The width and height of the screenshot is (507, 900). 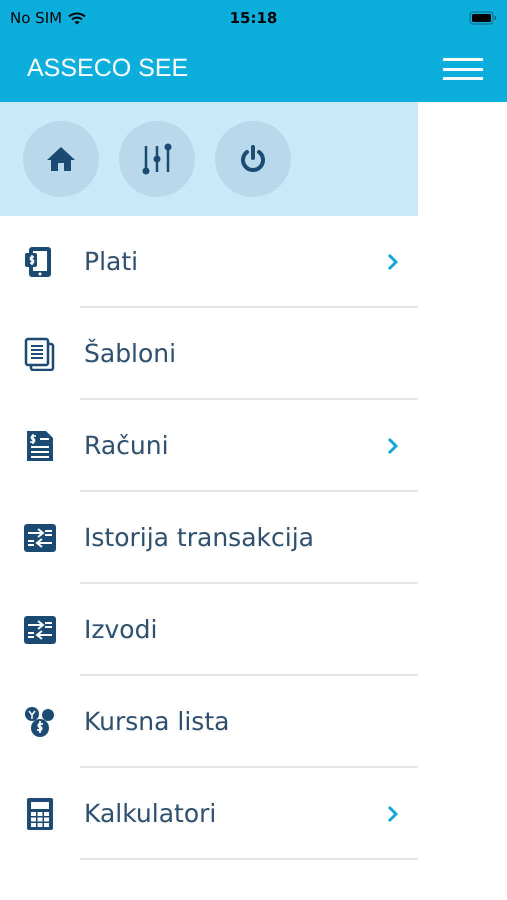 What do you see at coordinates (463, 69) in the screenshot?
I see `menu-button` at bounding box center [463, 69].